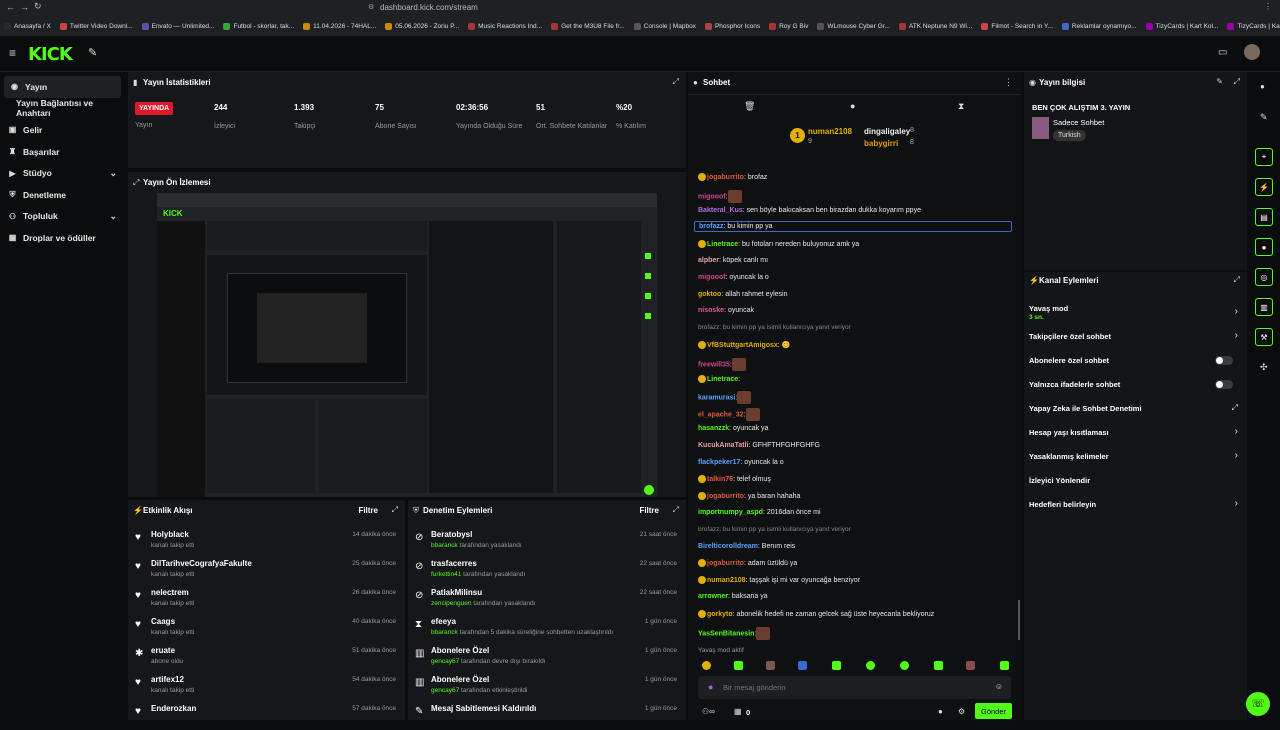 The height and width of the screenshot is (730, 1280). Describe the element at coordinates (547, 715) in the screenshot. I see `moderation-row: ✎ Mesaj Sabitlemesi Kaldırıldı 1 gün önce` at that location.